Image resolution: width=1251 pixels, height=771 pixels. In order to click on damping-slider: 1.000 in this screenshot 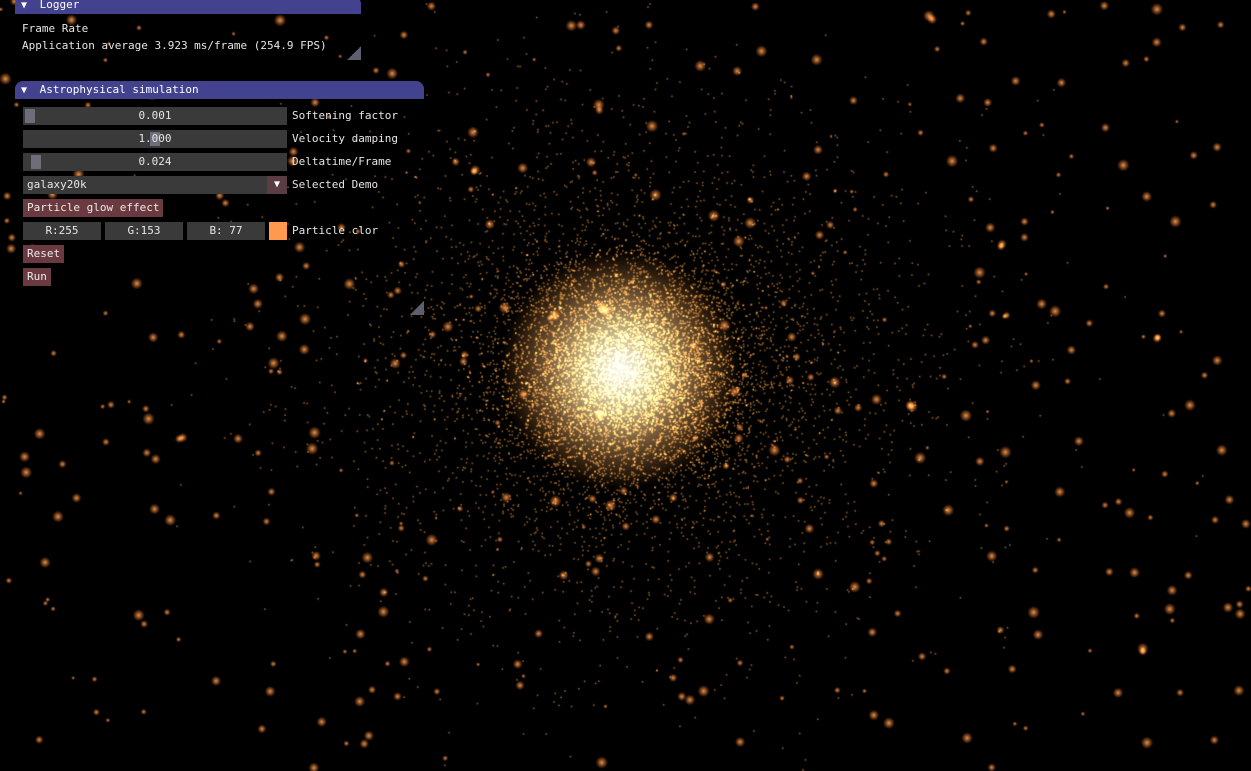, I will do `click(155, 139)`.